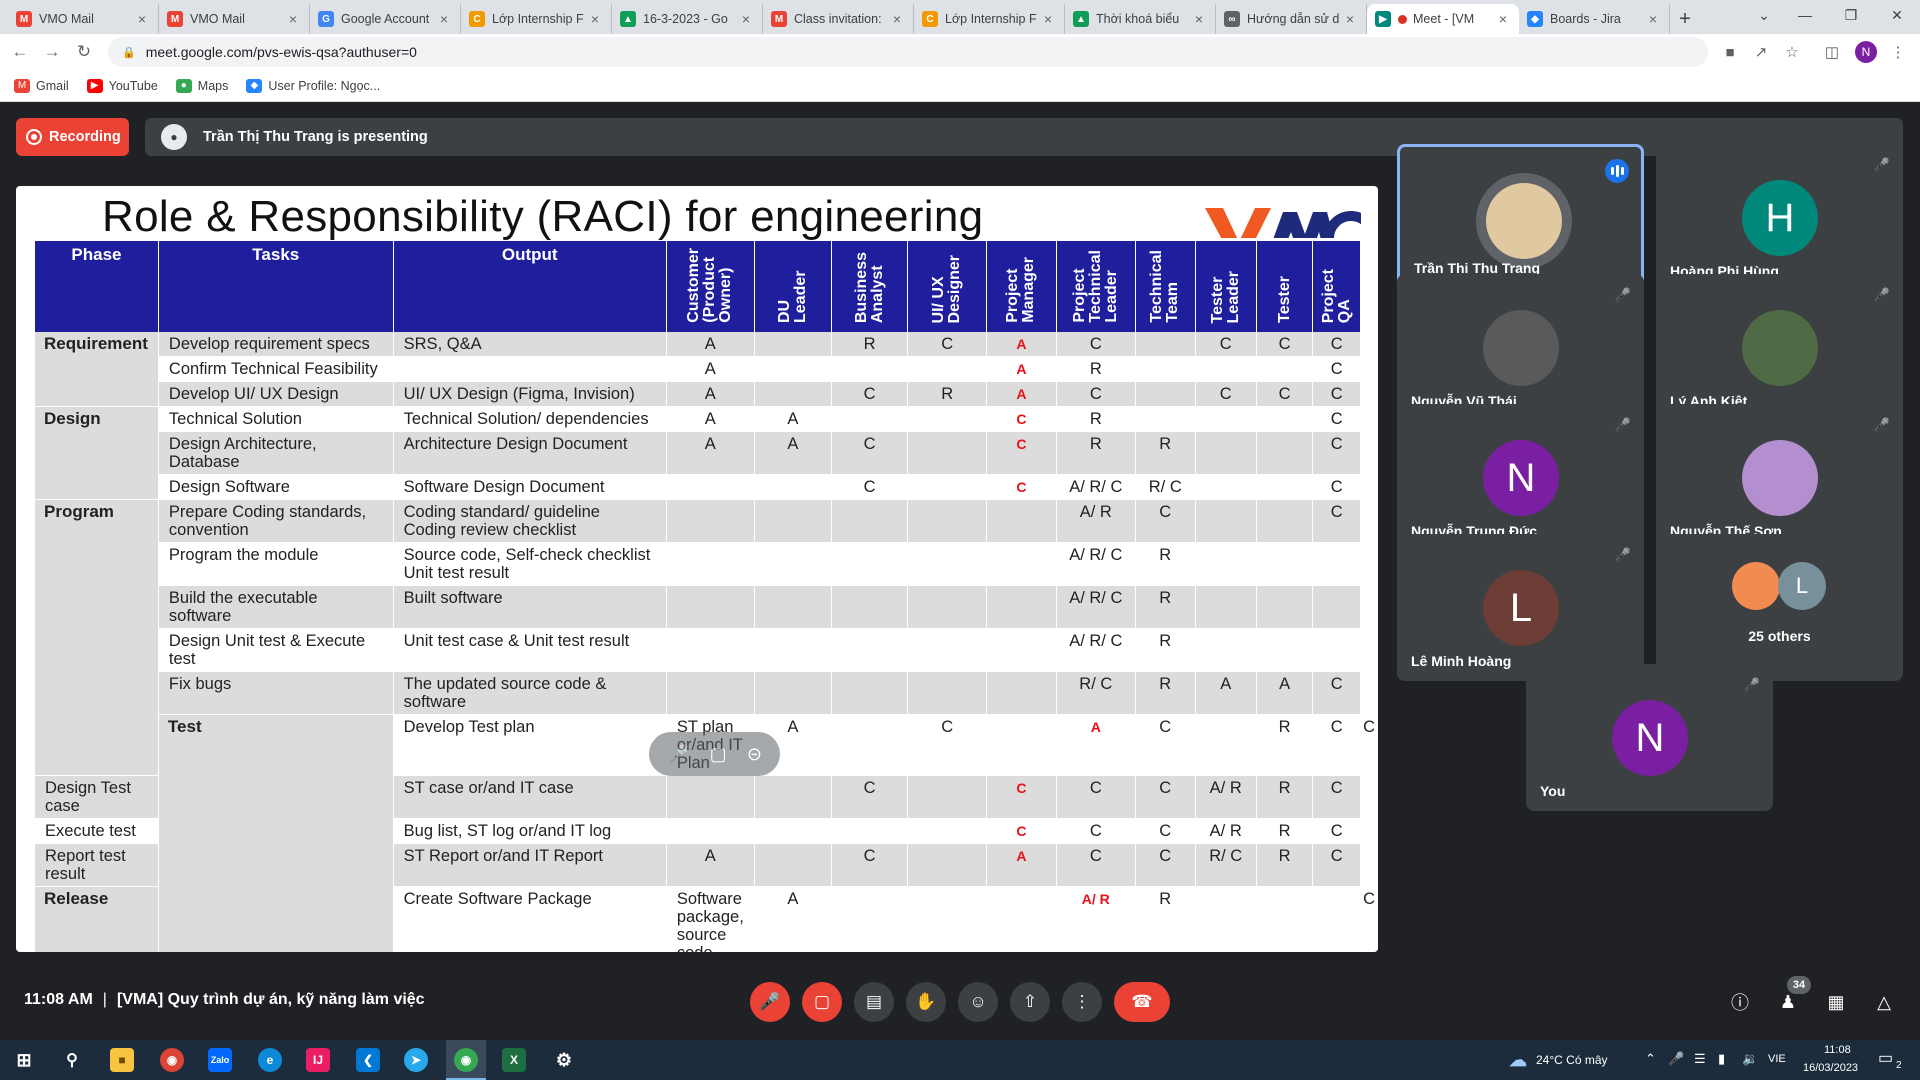  Describe the element at coordinates (874, 1002) in the screenshot. I see `captions-button: ▤` at that location.